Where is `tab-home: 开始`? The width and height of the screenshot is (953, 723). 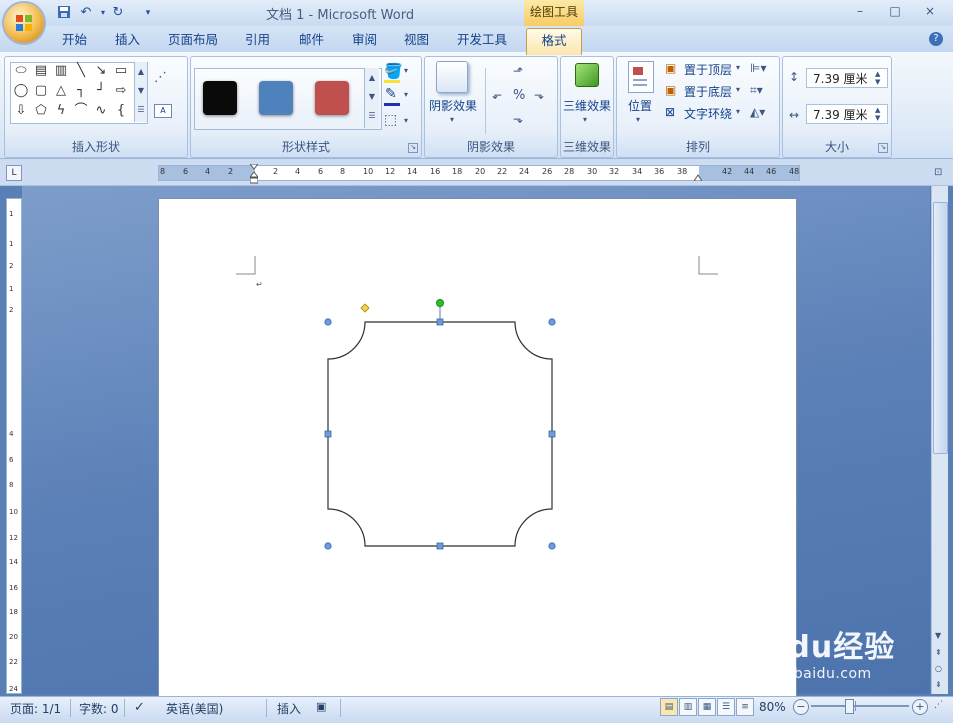
tab-home: 开始 is located at coordinates (74, 41).